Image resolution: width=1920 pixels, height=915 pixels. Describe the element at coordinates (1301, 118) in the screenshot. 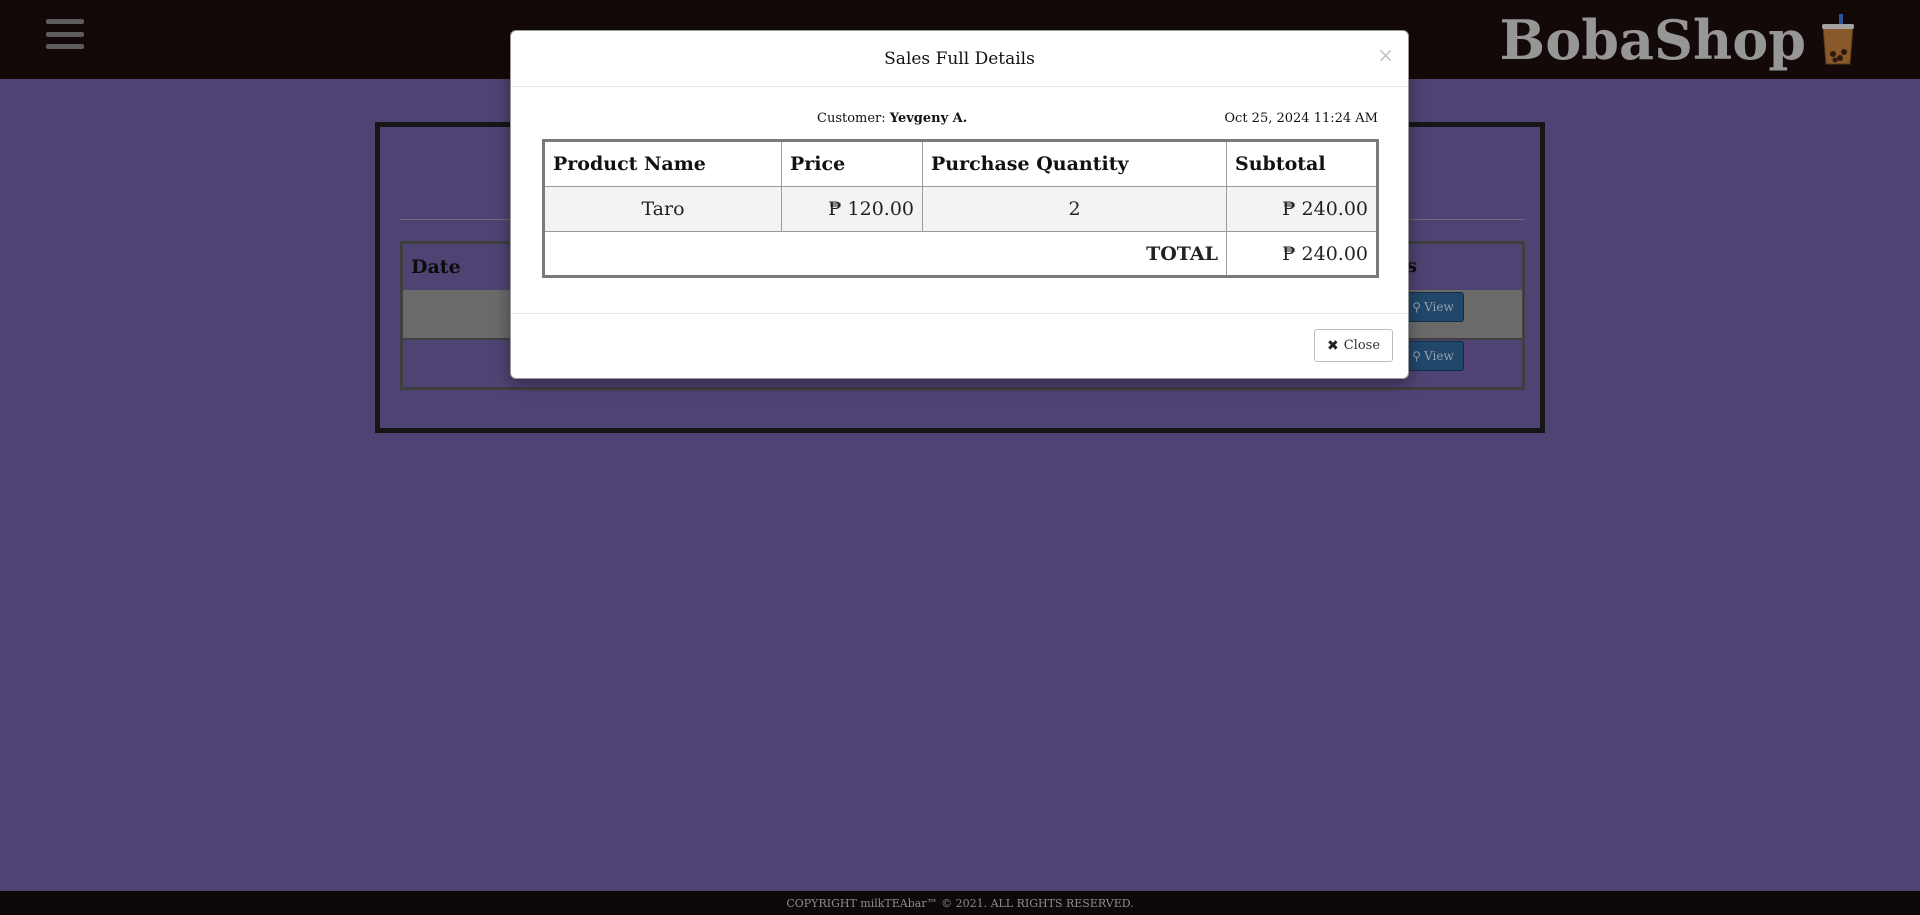

I see `sale-datetime: Oct 25, 2024 11:24 AM` at that location.